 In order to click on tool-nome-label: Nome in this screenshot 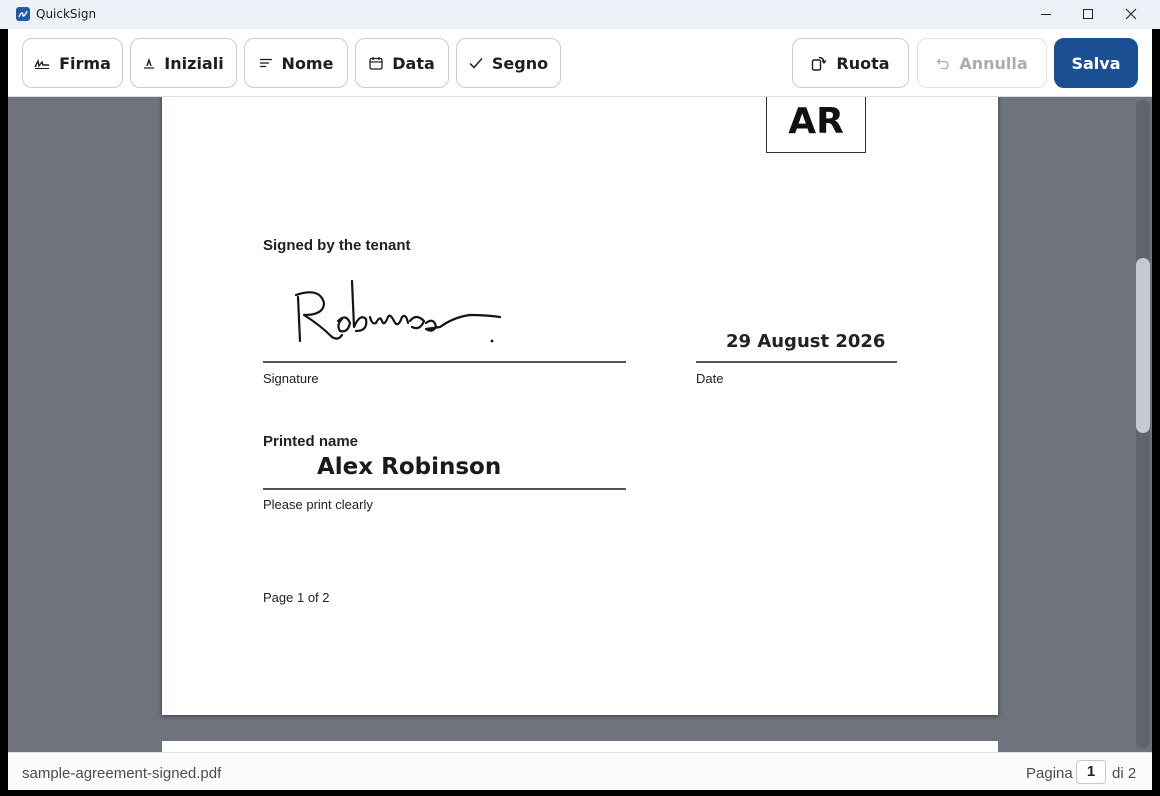, I will do `click(307, 63)`.